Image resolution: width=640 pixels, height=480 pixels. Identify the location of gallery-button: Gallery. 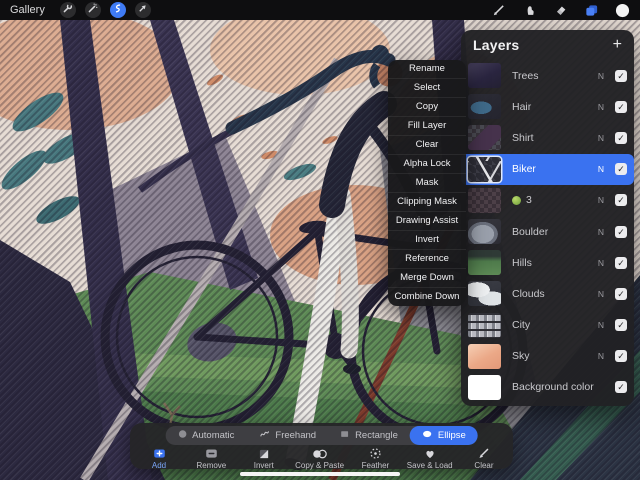
(27, 10).